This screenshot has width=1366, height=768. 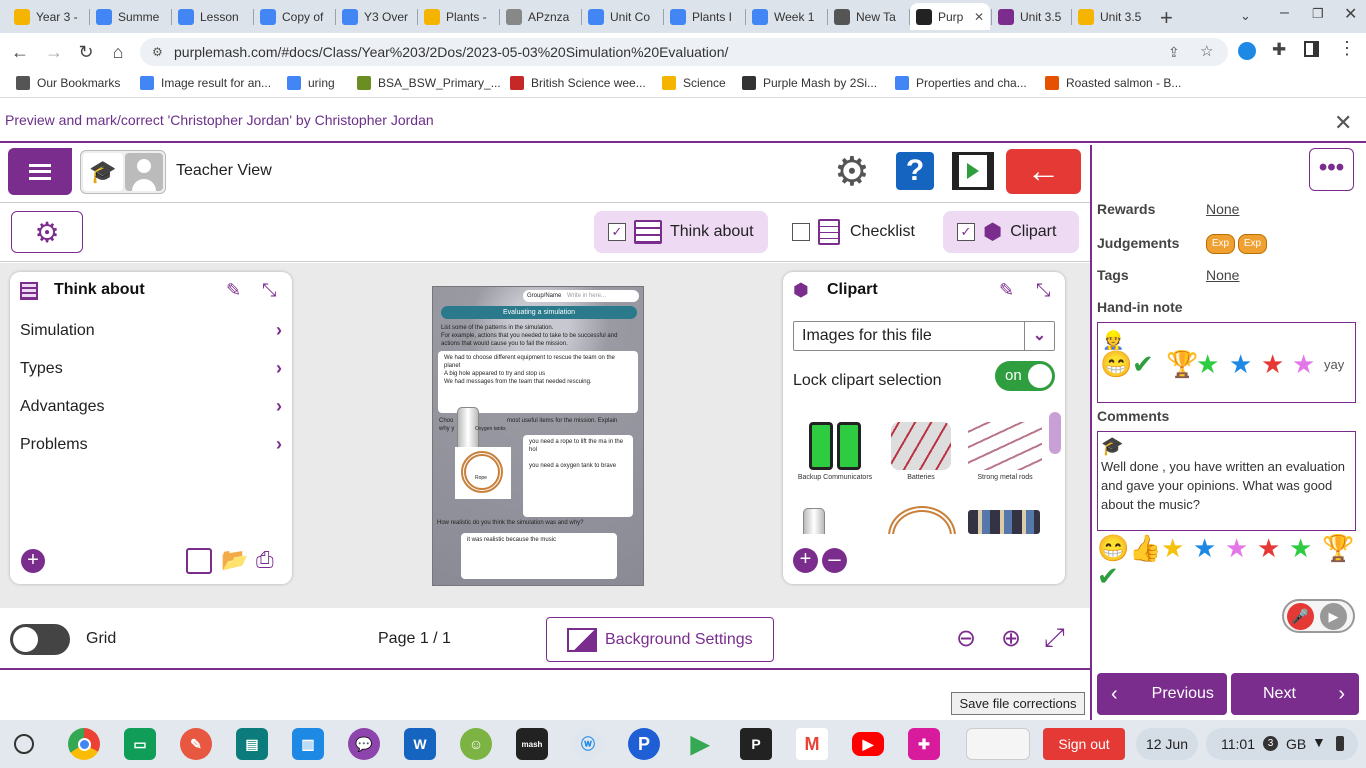 I want to click on browser-tab: Year 3 -, so click(x=48, y=16).